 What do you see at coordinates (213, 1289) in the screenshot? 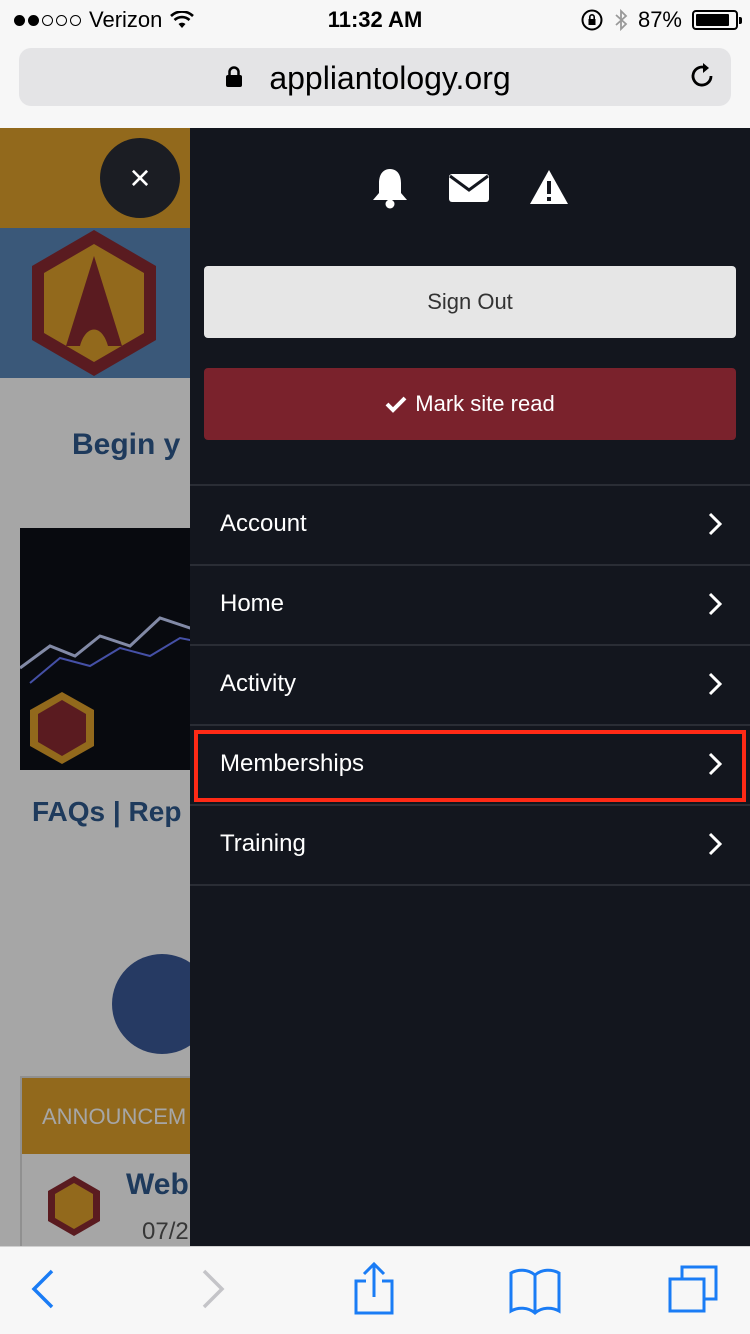
I see `forward-icon` at bounding box center [213, 1289].